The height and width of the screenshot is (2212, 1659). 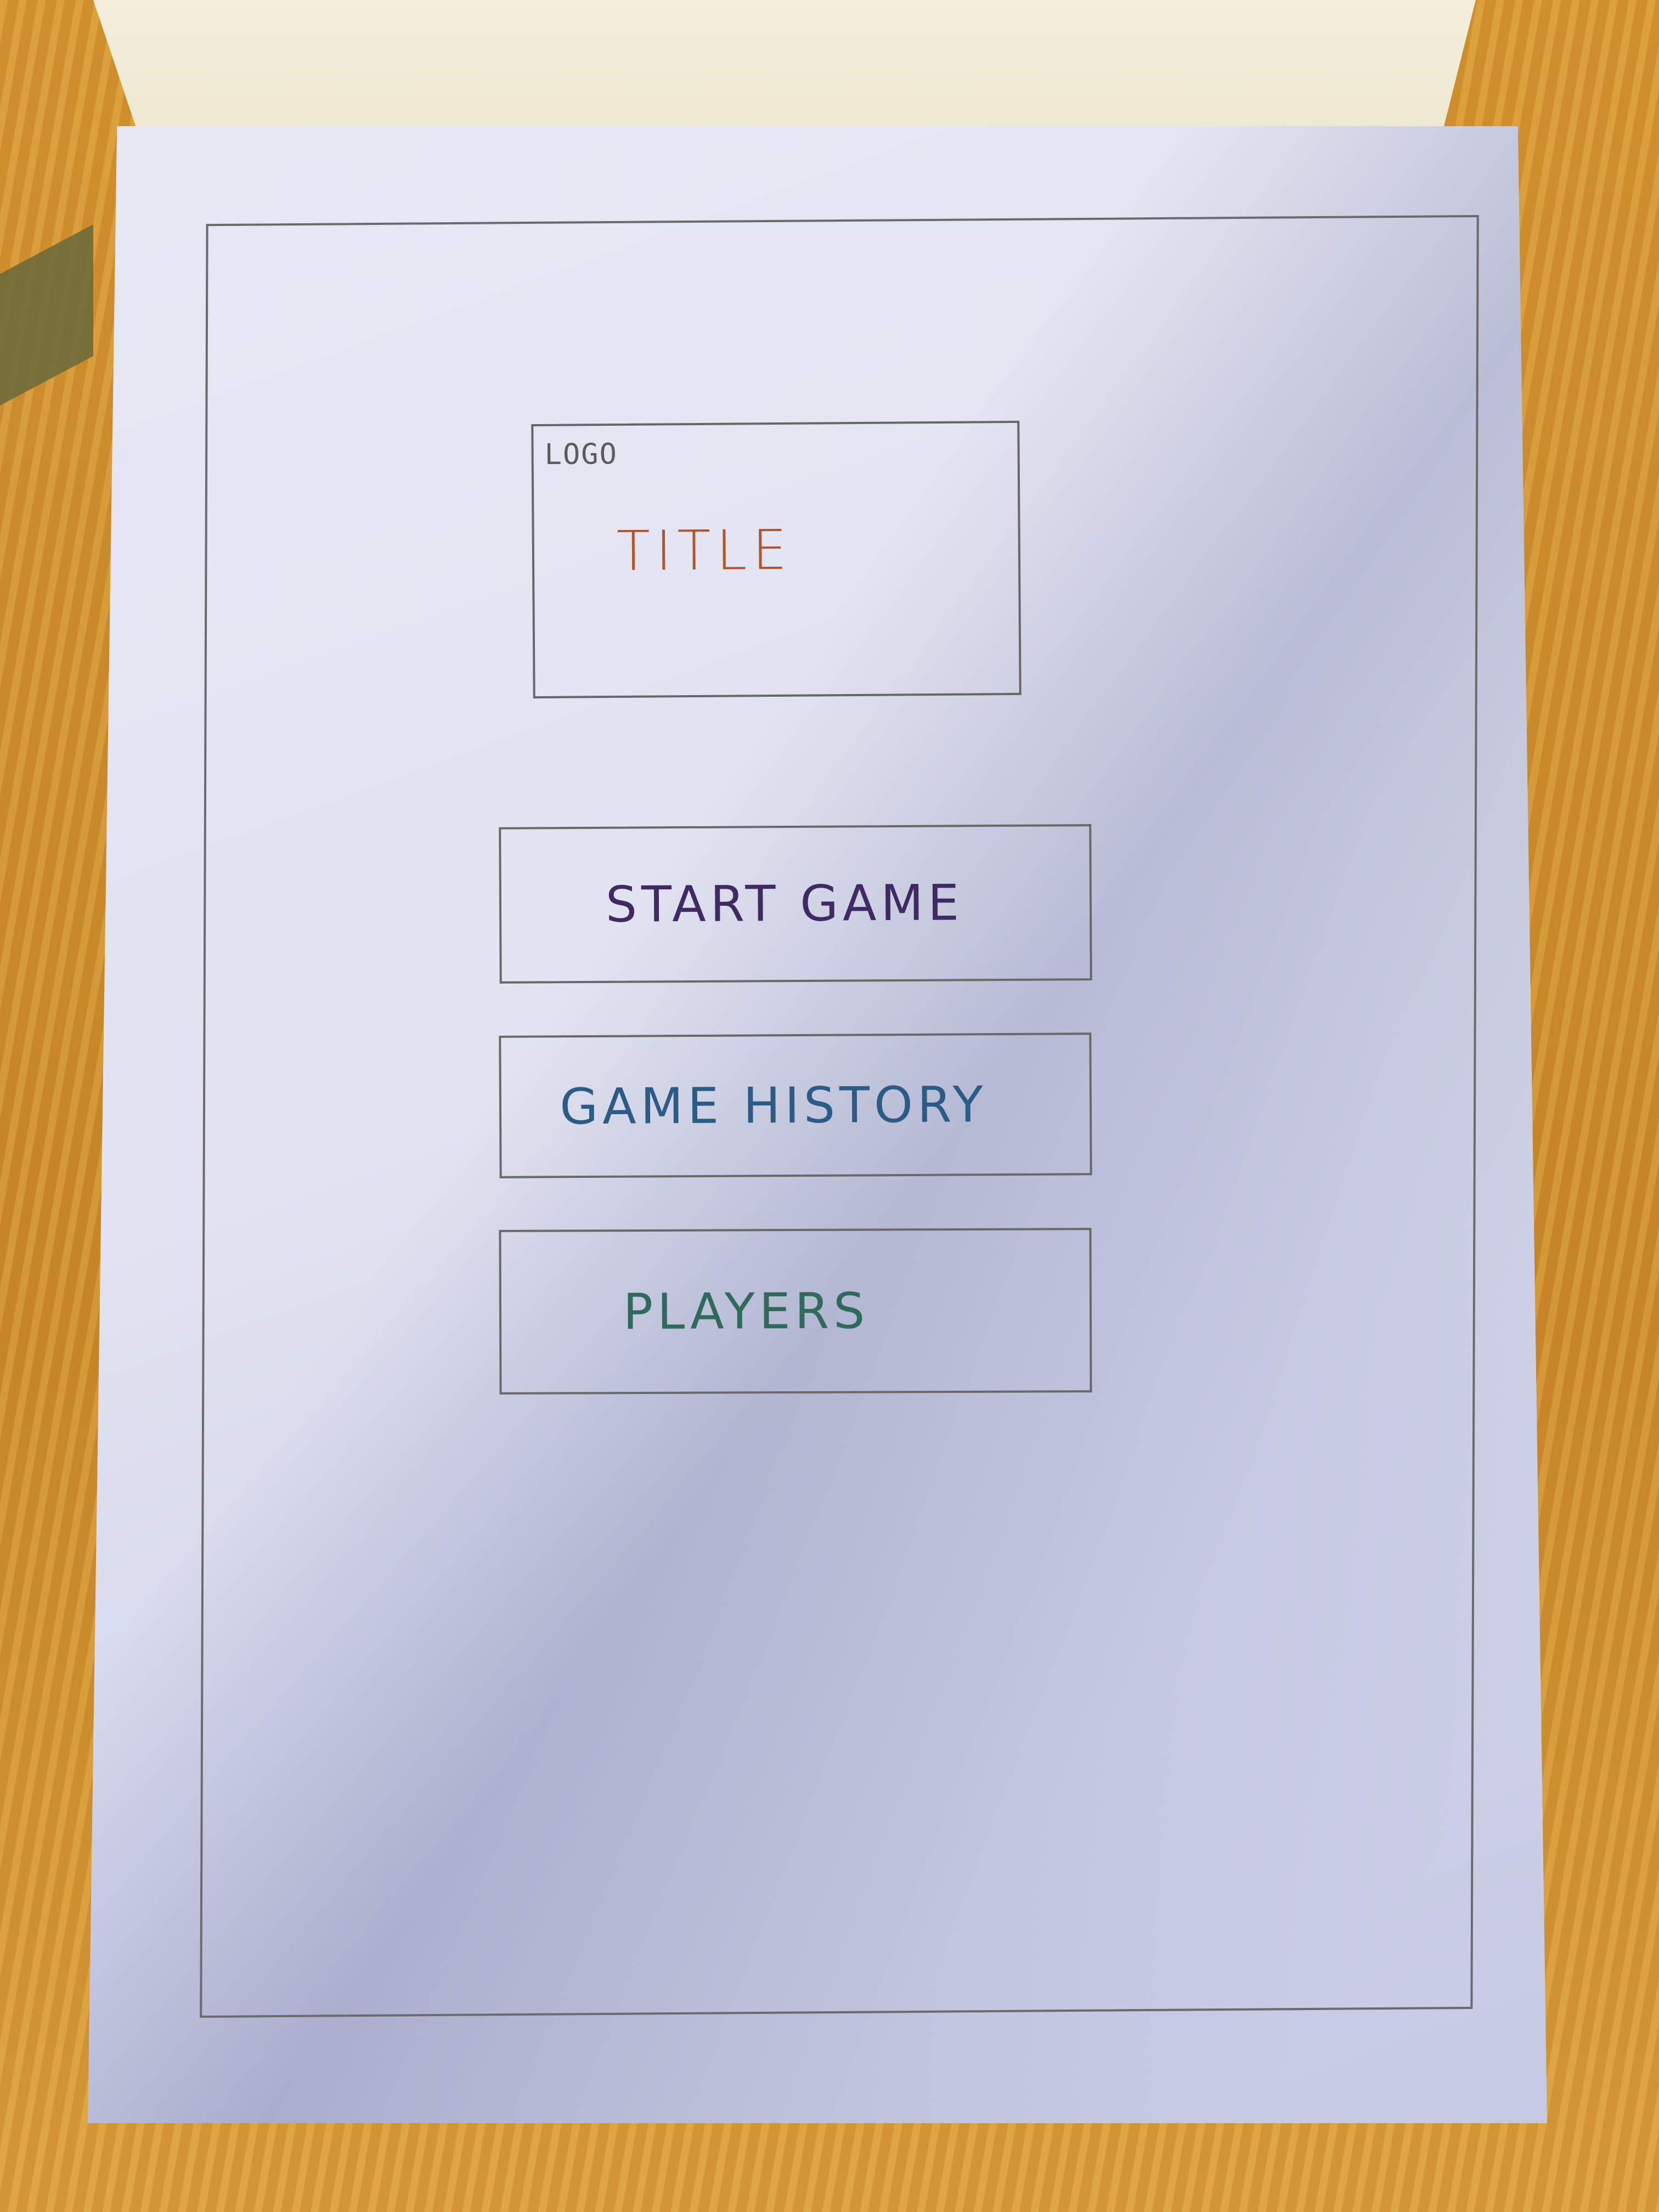 I want to click on logo-label: LOGO, so click(x=581, y=454).